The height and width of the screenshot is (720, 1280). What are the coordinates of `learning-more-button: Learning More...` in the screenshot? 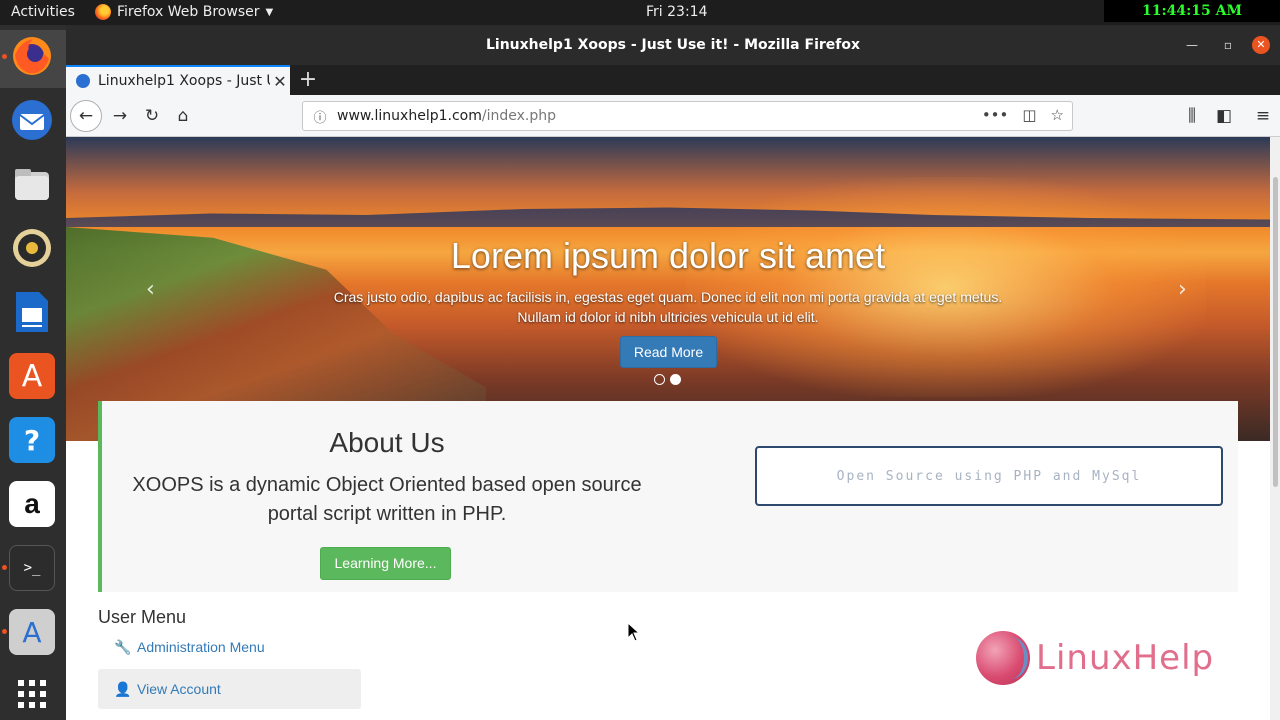 It's located at (385, 563).